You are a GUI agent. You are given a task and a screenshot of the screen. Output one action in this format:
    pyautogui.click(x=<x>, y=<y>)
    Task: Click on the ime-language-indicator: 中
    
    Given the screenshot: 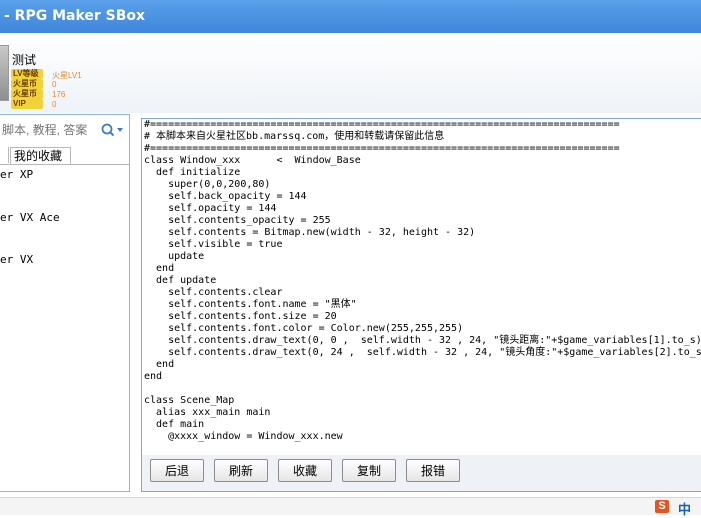 What is the action you would take?
    pyautogui.click(x=684, y=508)
    